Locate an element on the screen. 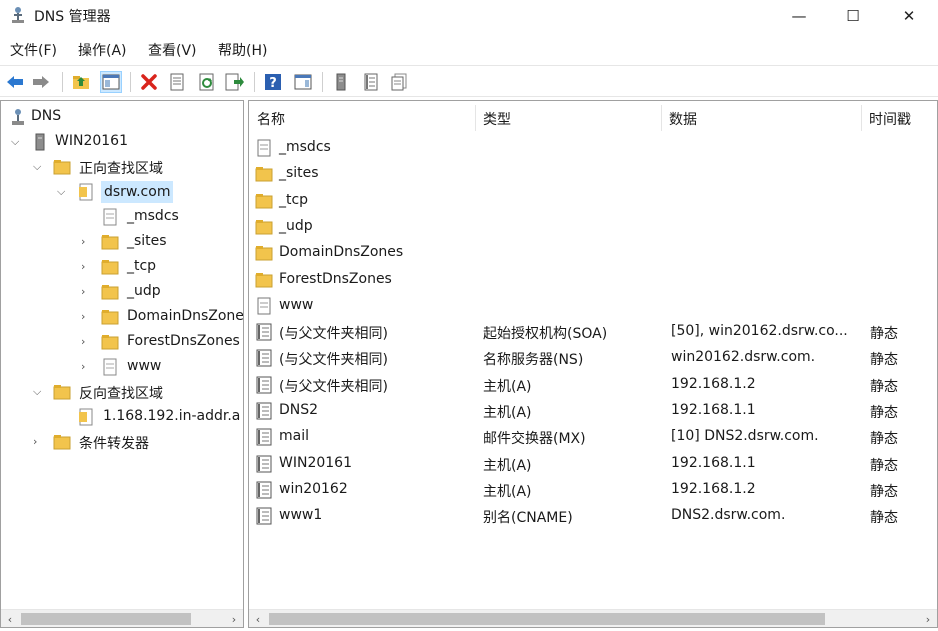 This screenshot has width=938, height=631. record-name: (与父文件夹相同) is located at coordinates (333, 386).